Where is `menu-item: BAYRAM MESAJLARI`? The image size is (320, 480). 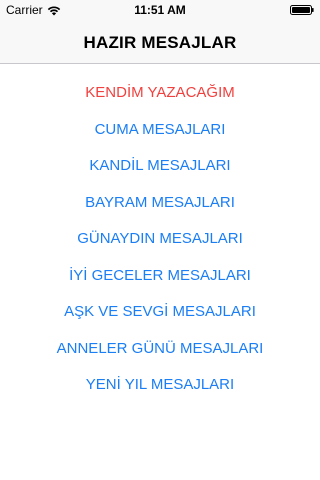
menu-item: BAYRAM MESAJLARI is located at coordinates (160, 203).